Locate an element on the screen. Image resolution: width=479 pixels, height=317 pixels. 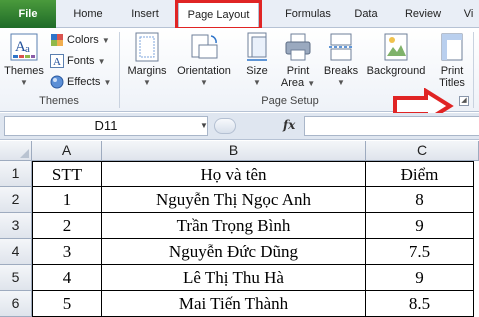
row-header-3: 3 is located at coordinates (16, 226).